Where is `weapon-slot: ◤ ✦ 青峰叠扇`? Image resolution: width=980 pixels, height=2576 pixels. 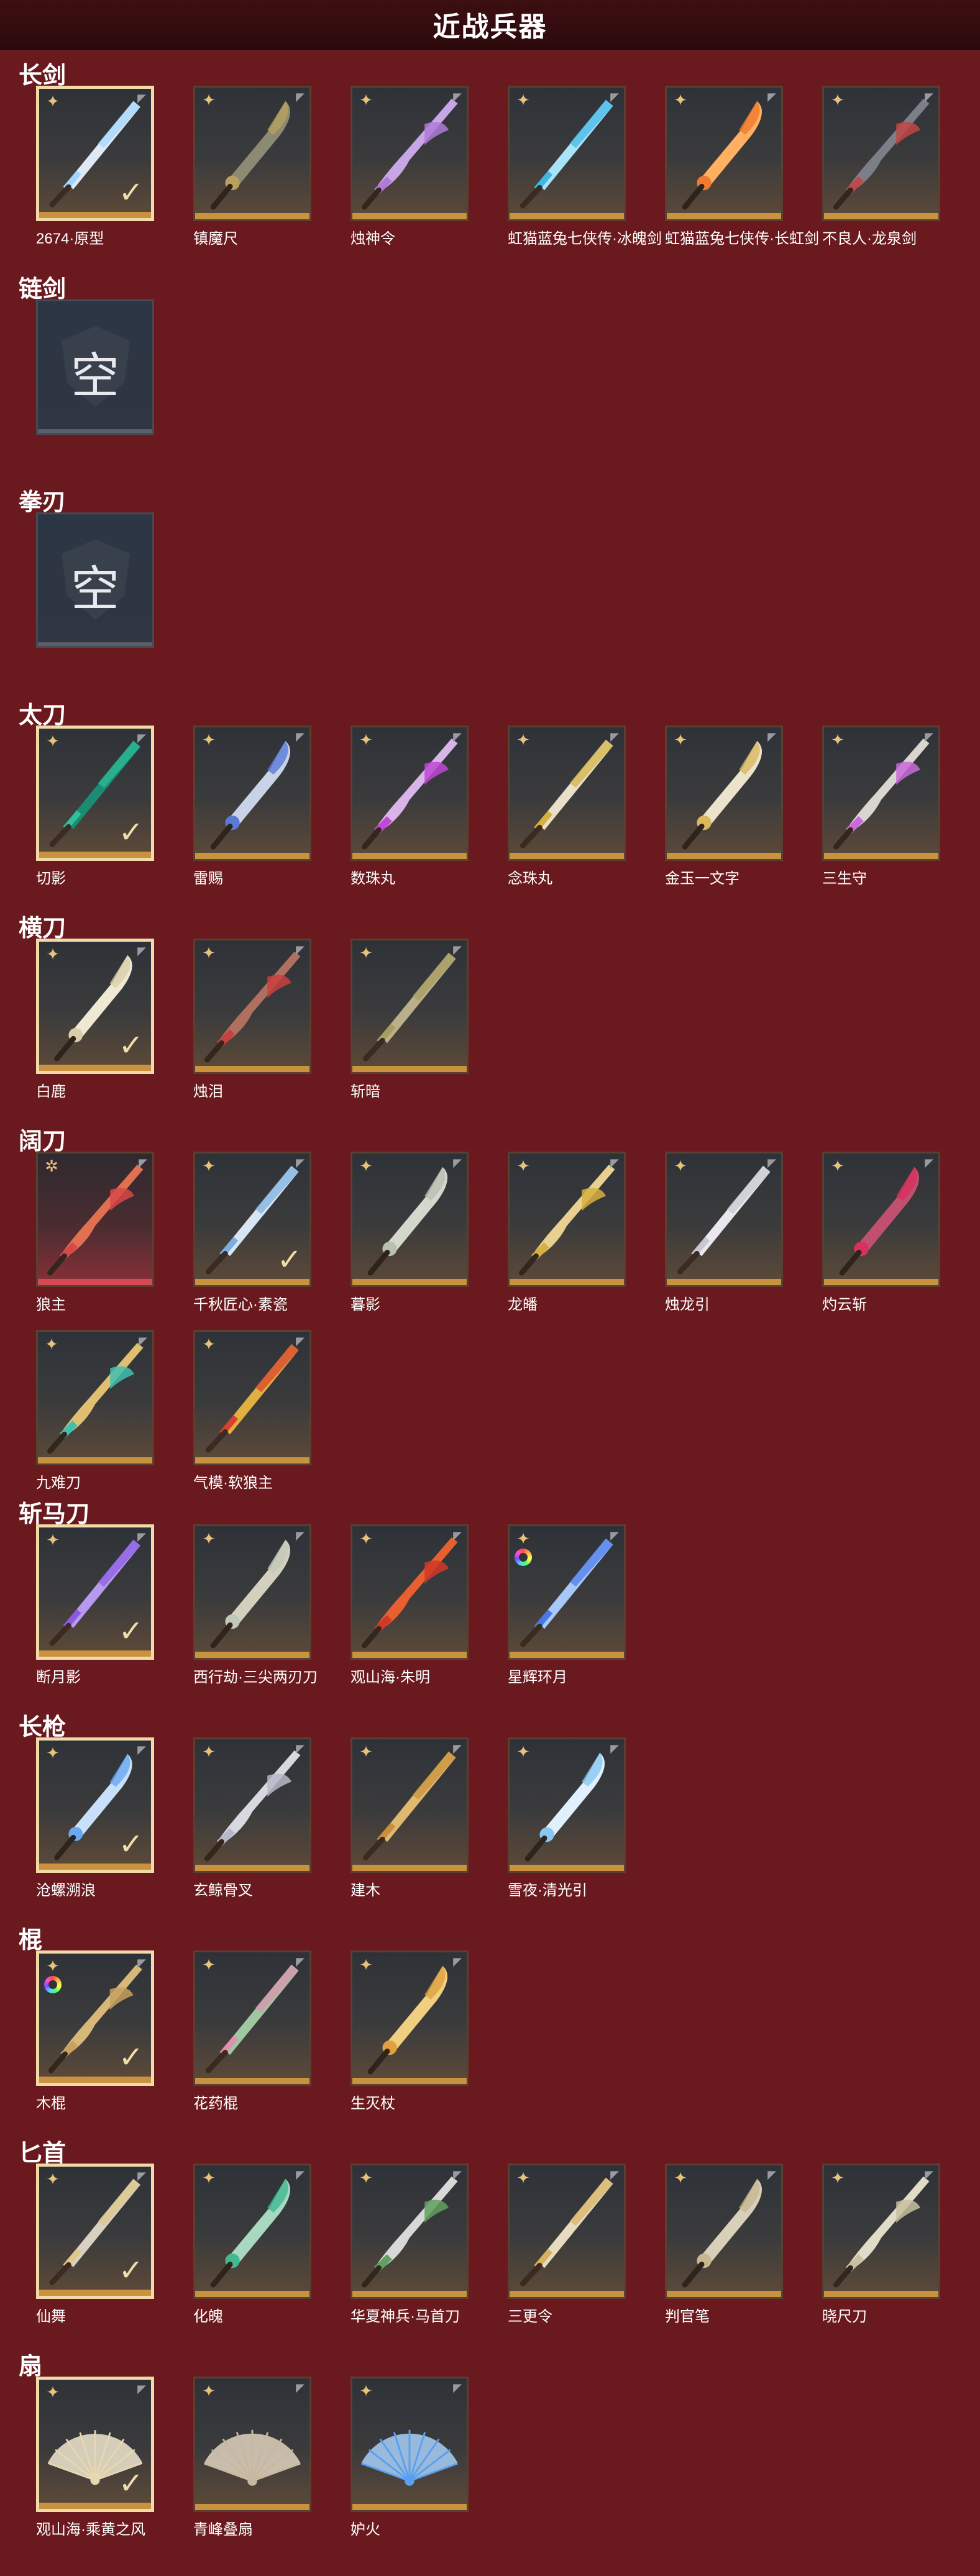
weapon-slot: ◤ ✦ 青峰叠扇 is located at coordinates (254, 2467).